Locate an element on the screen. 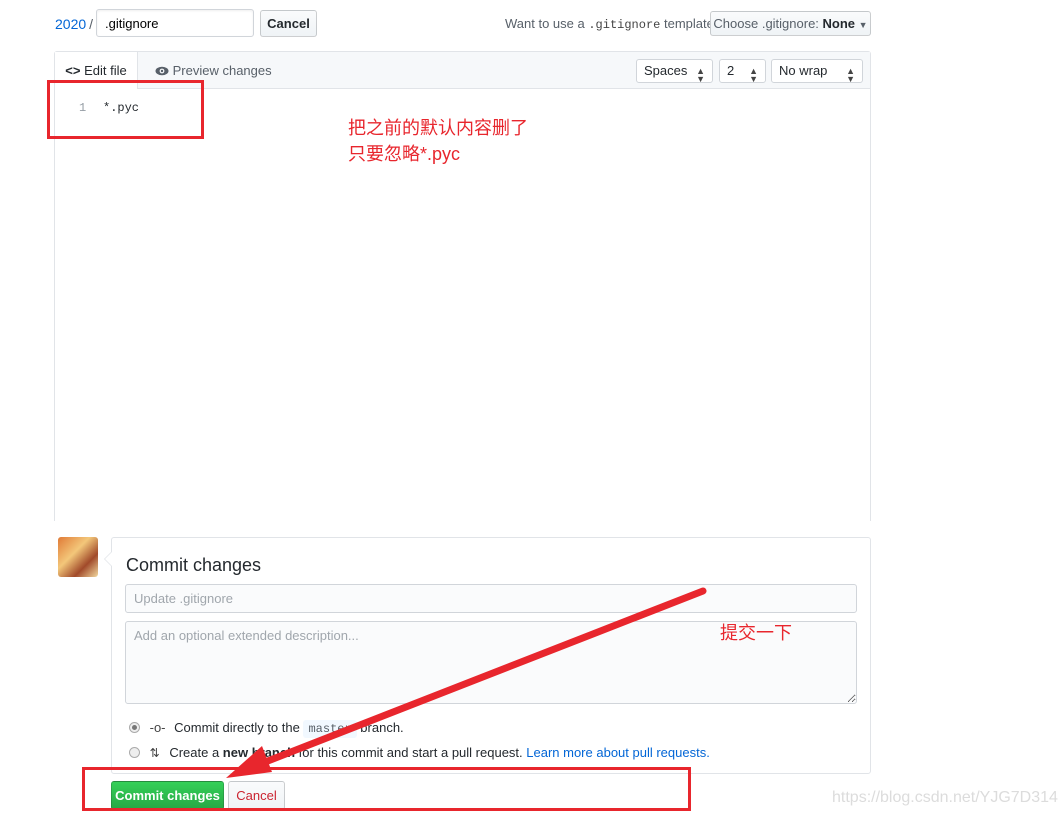  annotation-arrow-head is located at coordinates (249, 762).